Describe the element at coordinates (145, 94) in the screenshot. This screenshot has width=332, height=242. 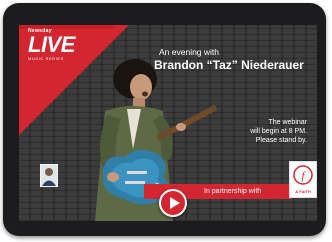
I see `mouth-shape` at that location.